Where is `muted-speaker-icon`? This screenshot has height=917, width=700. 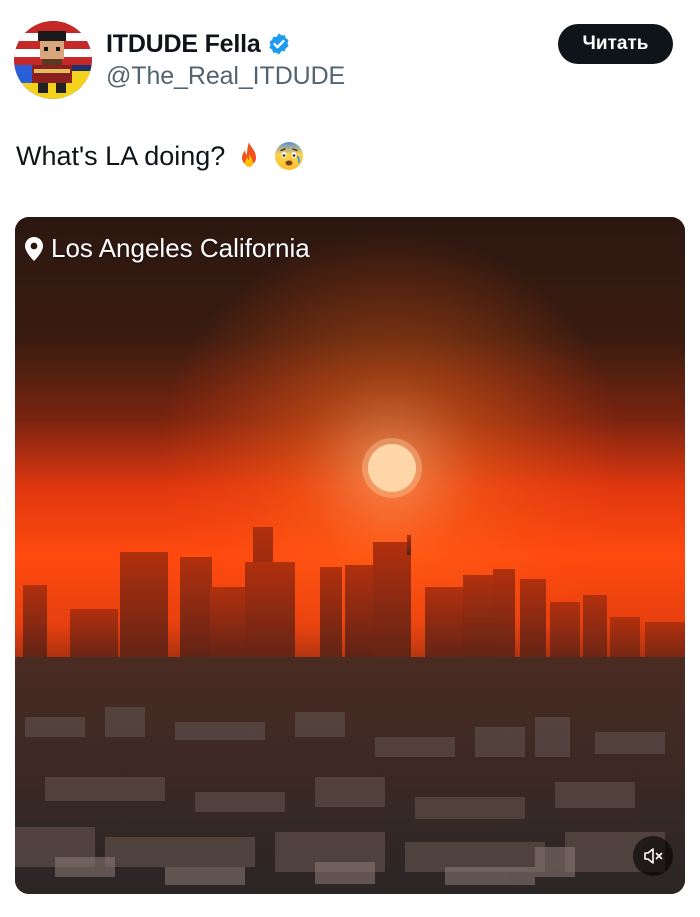 muted-speaker-icon is located at coordinates (653, 856).